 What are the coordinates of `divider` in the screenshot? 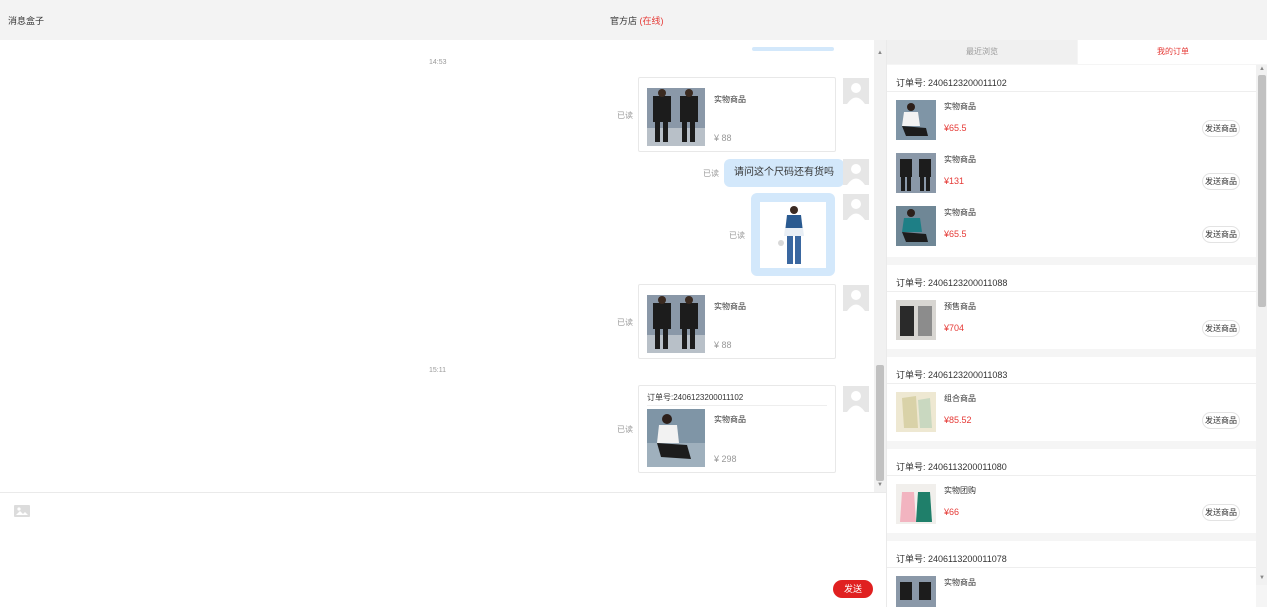 It's located at (737, 405).